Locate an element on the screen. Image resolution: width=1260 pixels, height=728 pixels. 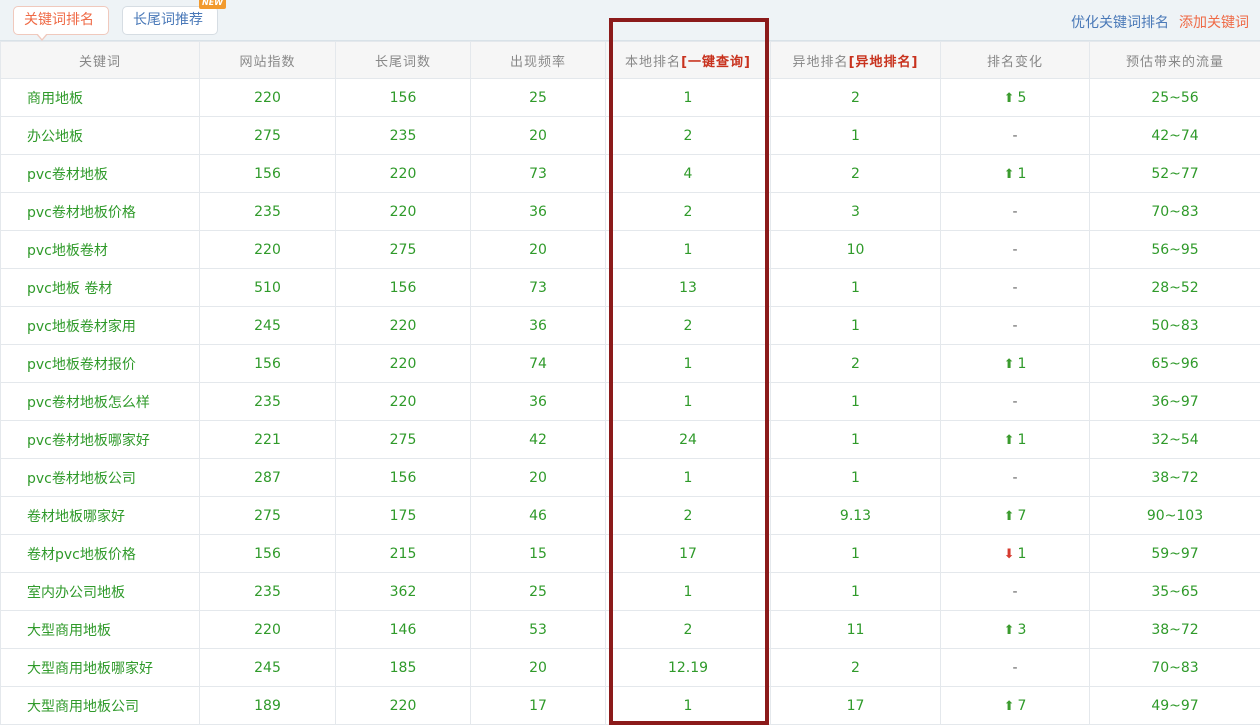
longtail-count-cell: 220 is located at coordinates (403, 363).